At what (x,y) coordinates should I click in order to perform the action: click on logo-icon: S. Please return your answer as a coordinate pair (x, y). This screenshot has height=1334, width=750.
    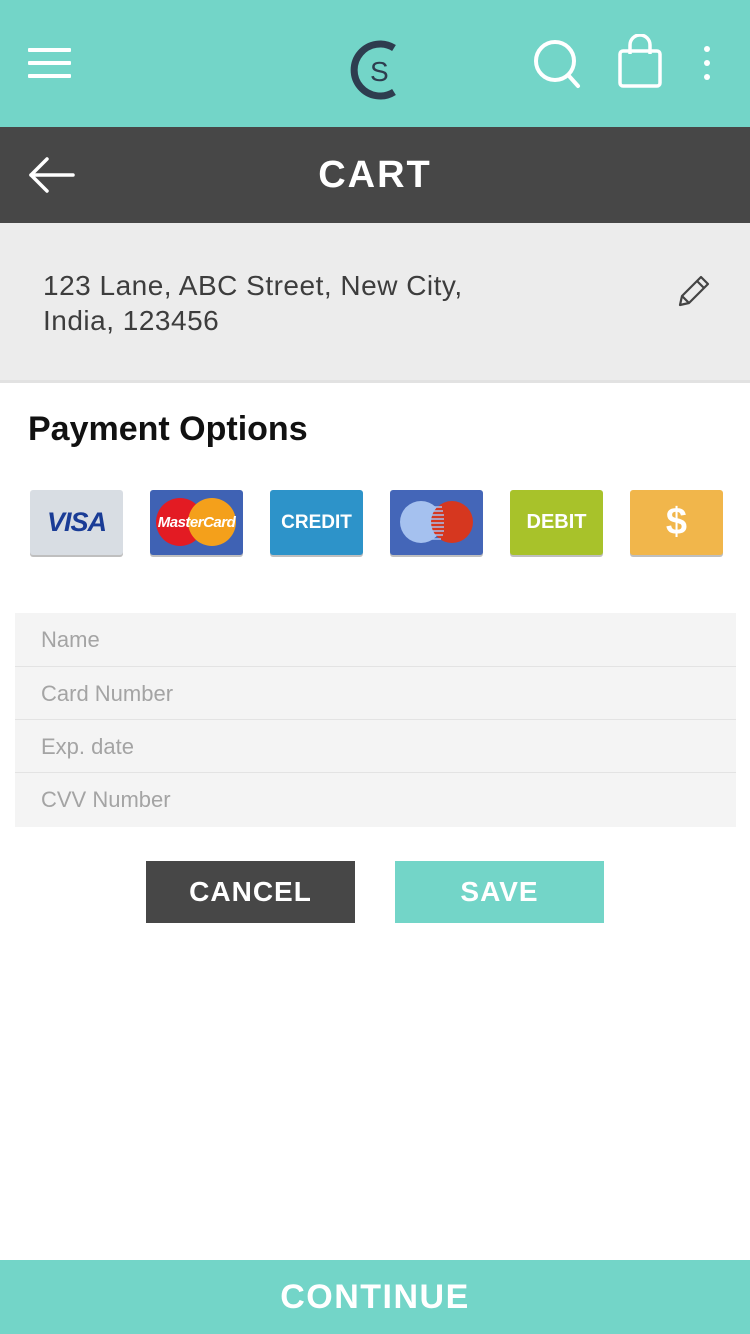
    Looking at the image, I should click on (376, 70).